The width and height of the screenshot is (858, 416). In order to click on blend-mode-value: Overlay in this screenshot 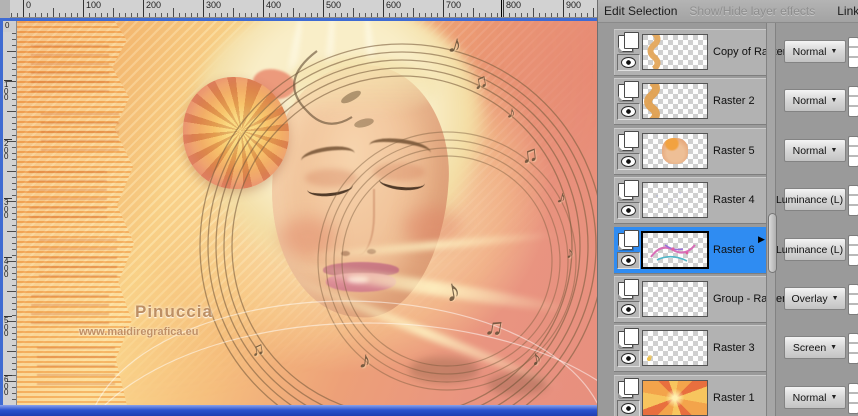, I will do `click(809, 298)`.